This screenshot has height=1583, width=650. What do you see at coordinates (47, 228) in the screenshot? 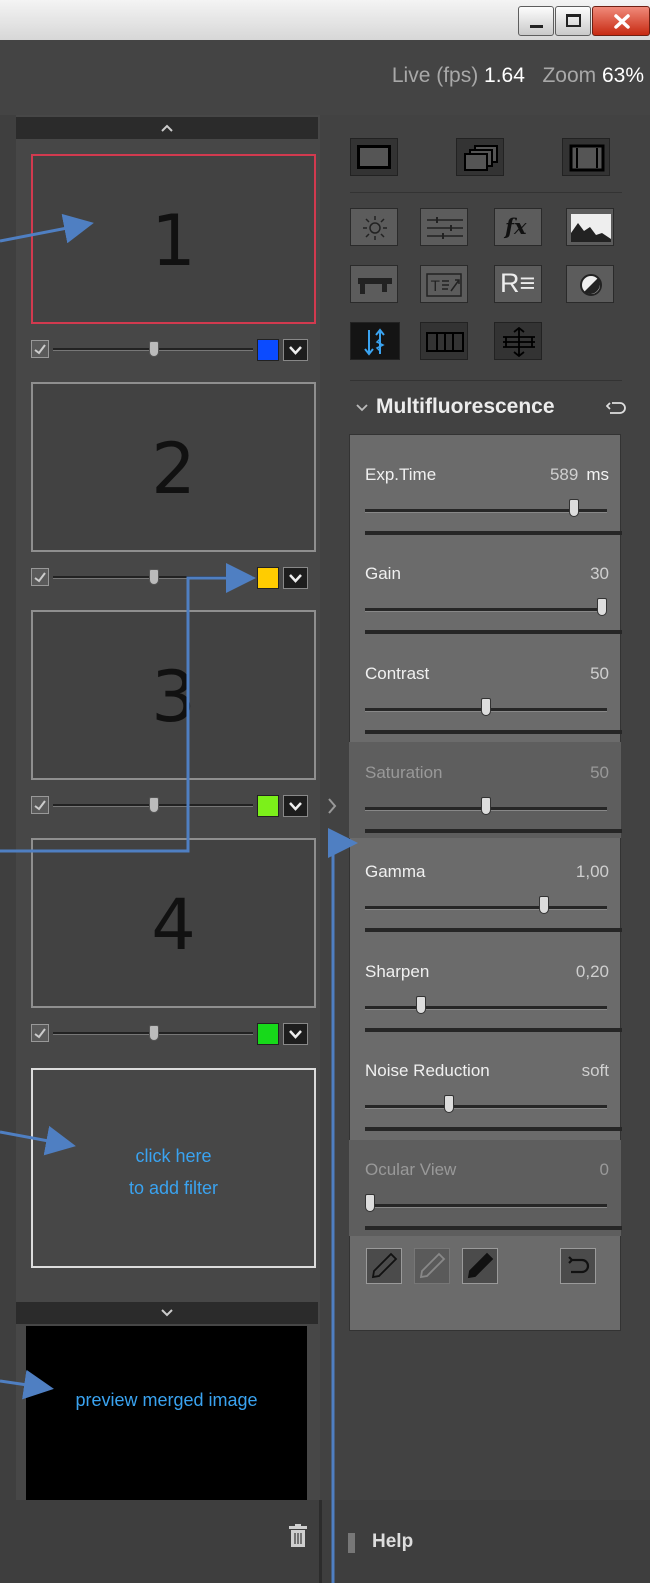
I see `callout-arrow-filter` at bounding box center [47, 228].